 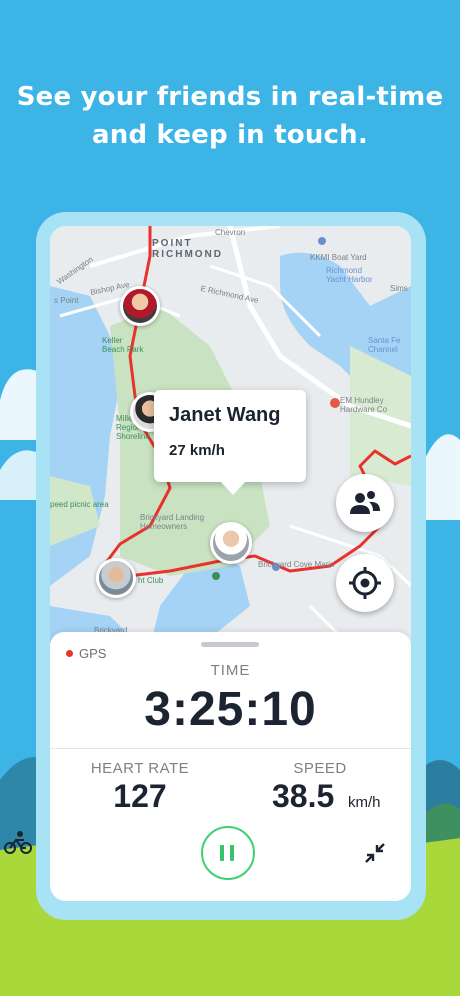 I want to click on friend-popup-name: Janet Wang, so click(x=225, y=415).